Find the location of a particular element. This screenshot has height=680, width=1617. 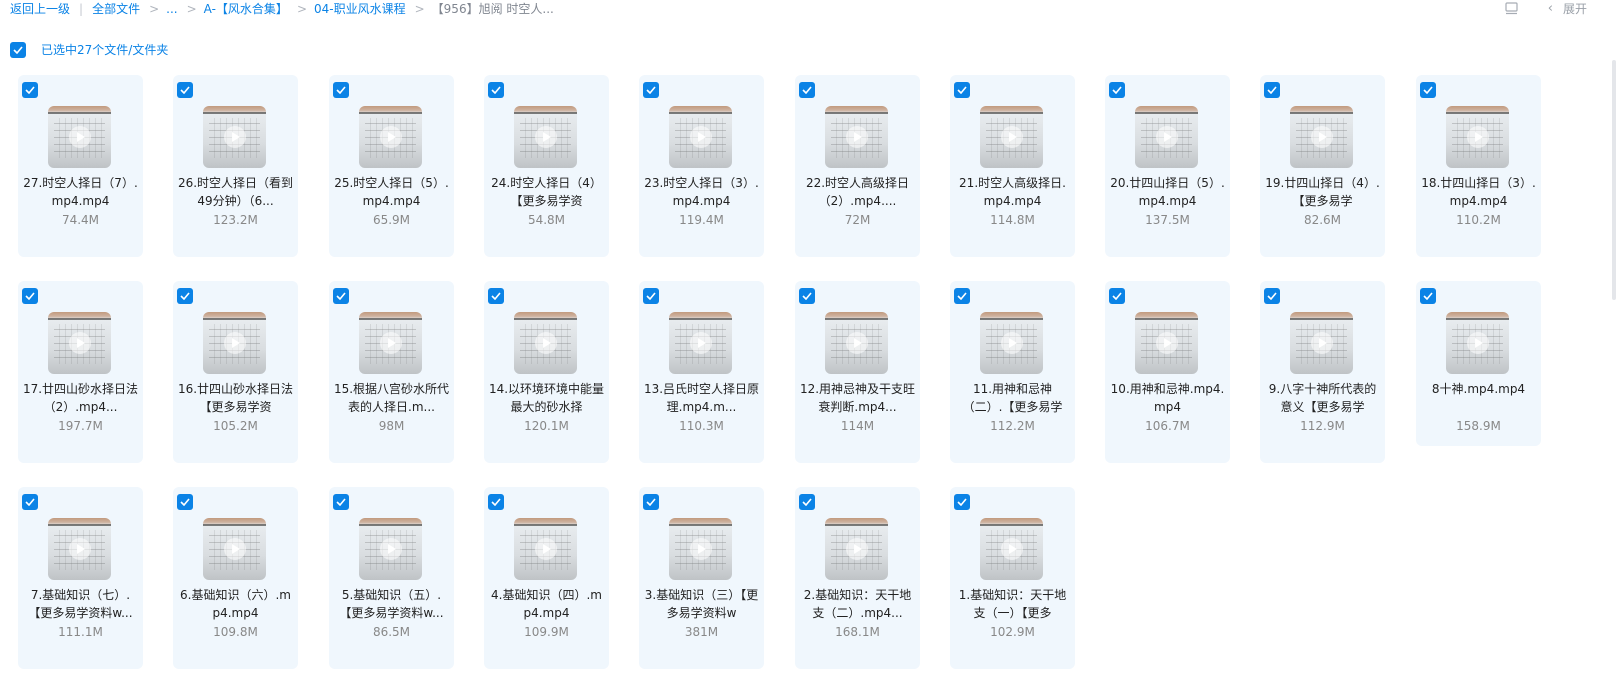

file-card: 27.时空人择日（7）.mp4.mp4 74.4M is located at coordinates (80, 166).